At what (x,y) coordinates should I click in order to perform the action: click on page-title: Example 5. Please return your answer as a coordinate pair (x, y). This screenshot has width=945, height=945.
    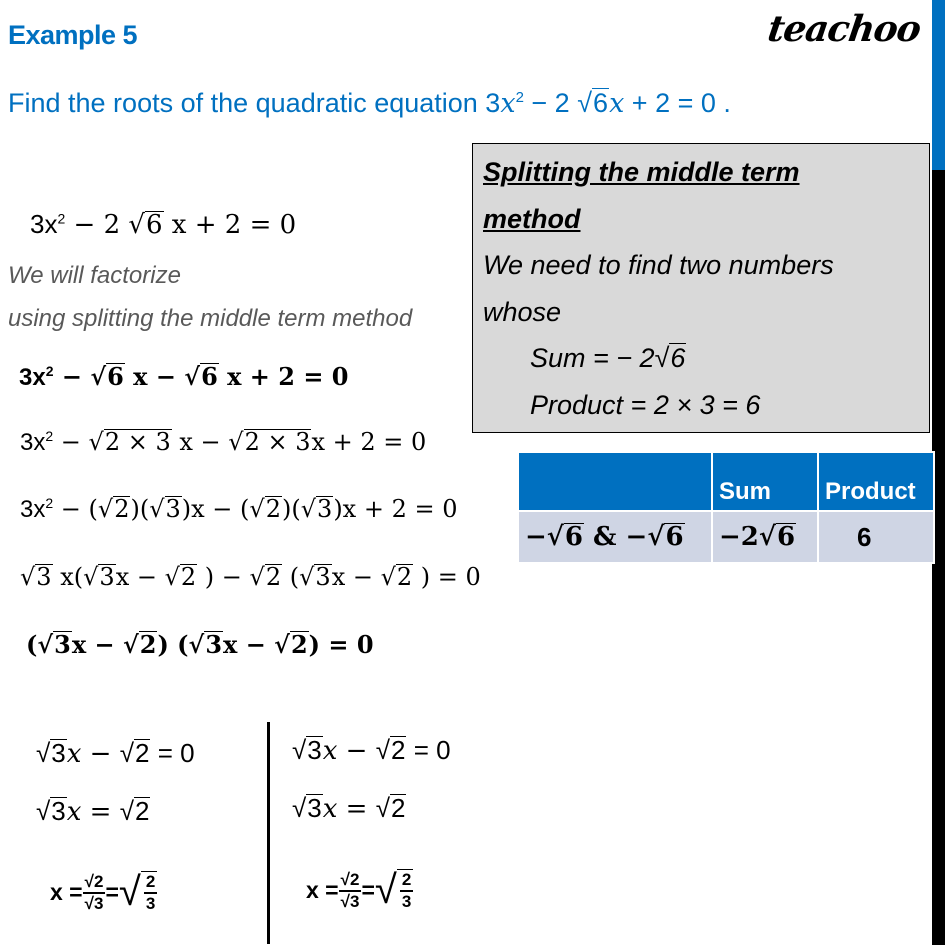
    Looking at the image, I should click on (73, 35).